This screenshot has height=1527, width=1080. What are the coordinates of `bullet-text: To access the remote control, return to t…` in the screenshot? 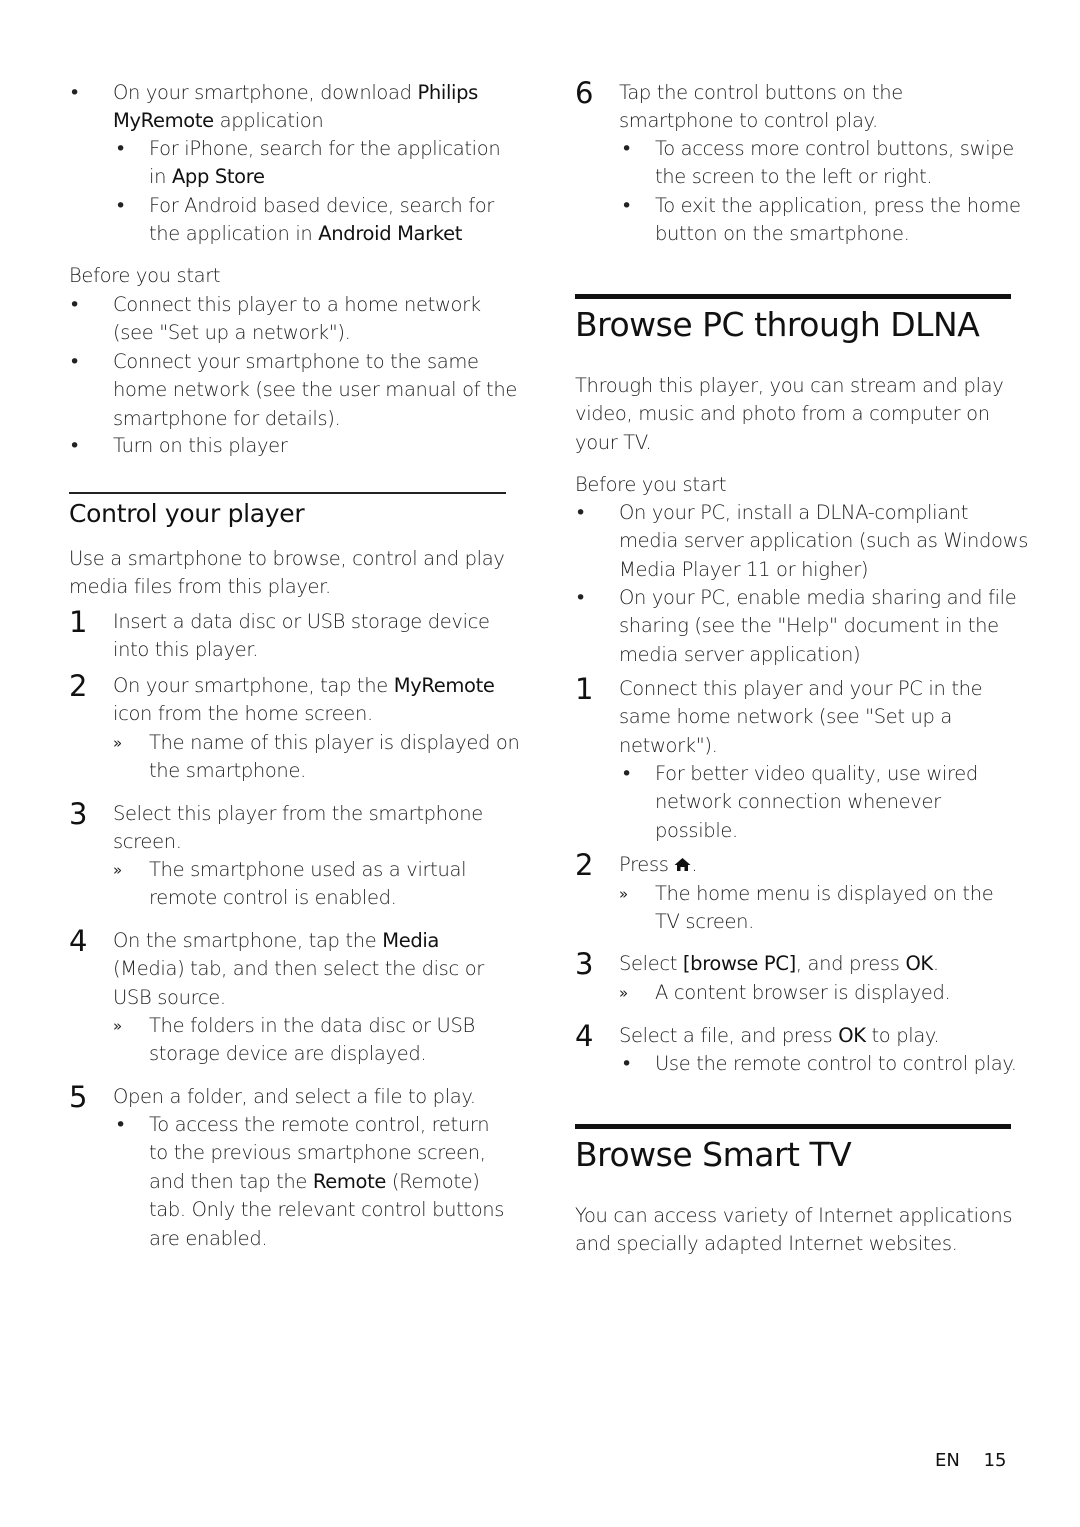 It's located at (326, 1182).